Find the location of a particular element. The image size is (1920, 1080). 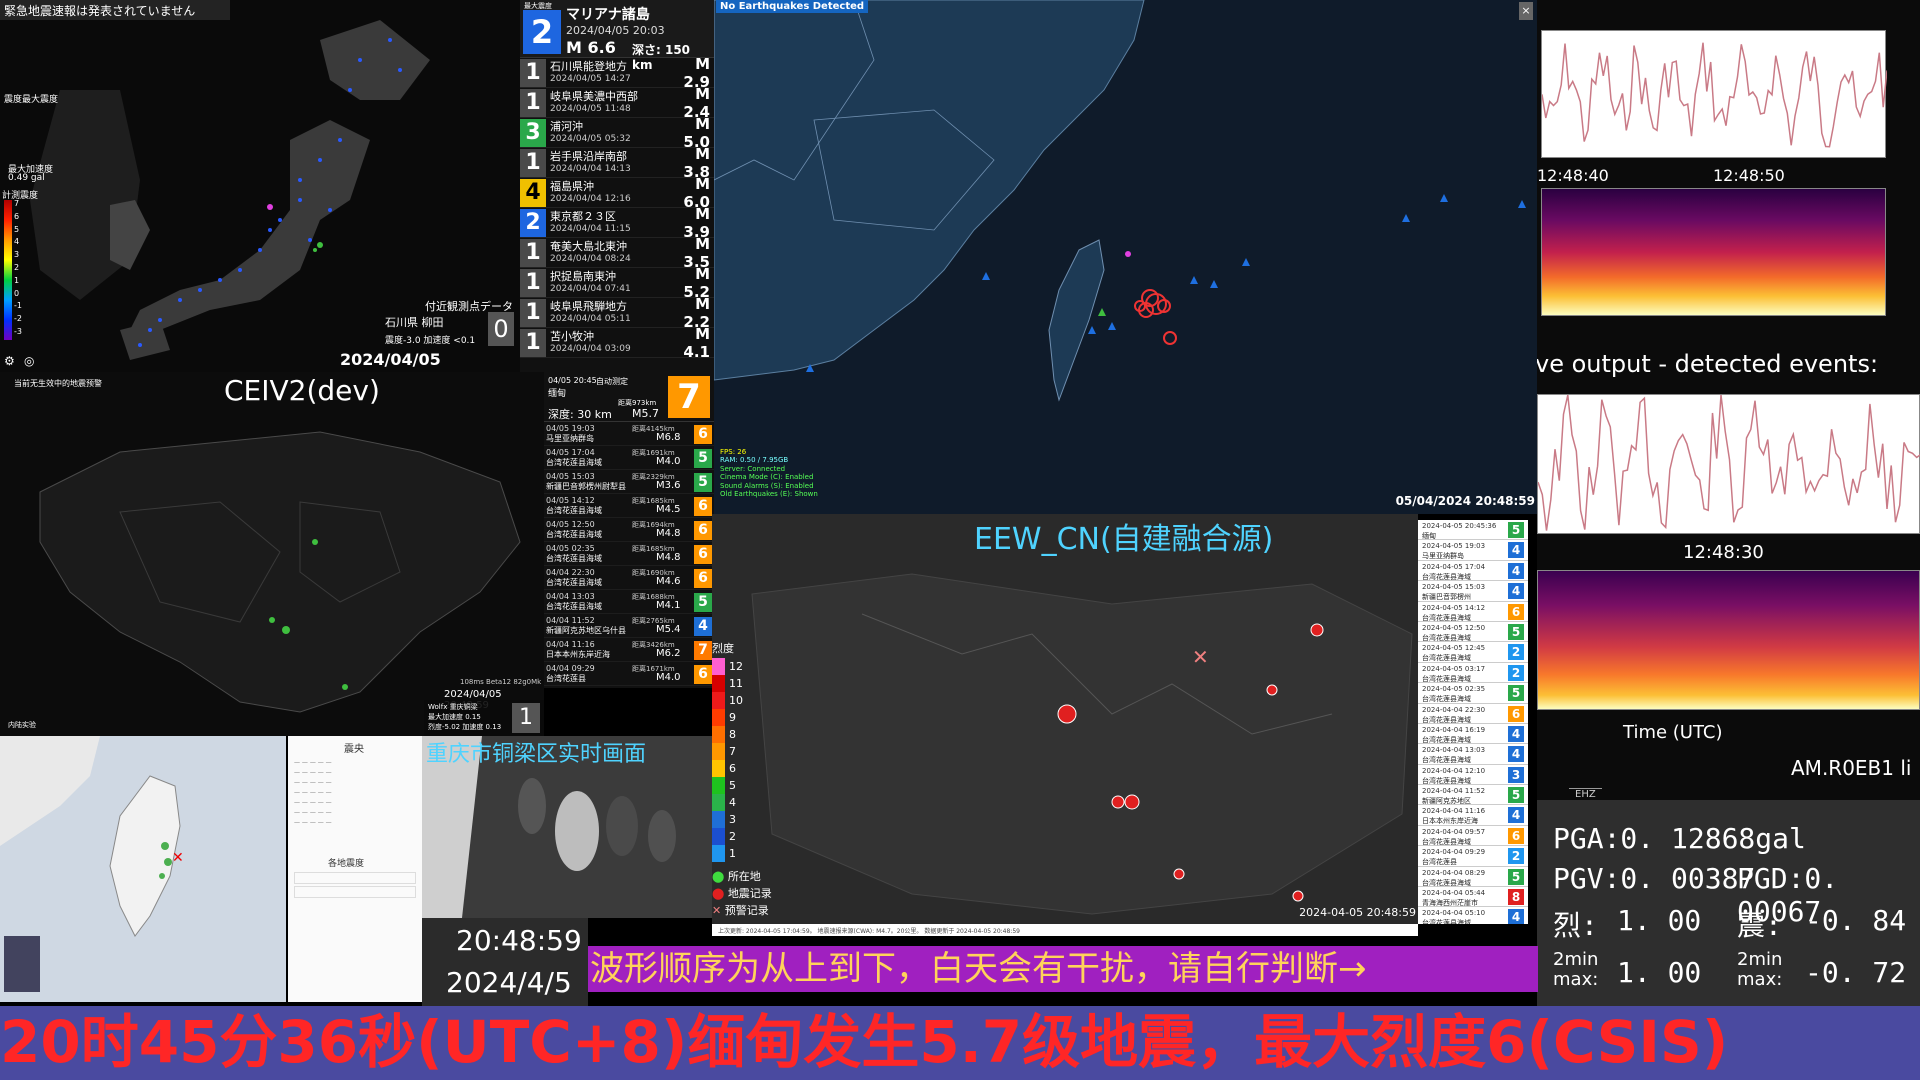

intensity-badge: 4 is located at coordinates (533, 192).